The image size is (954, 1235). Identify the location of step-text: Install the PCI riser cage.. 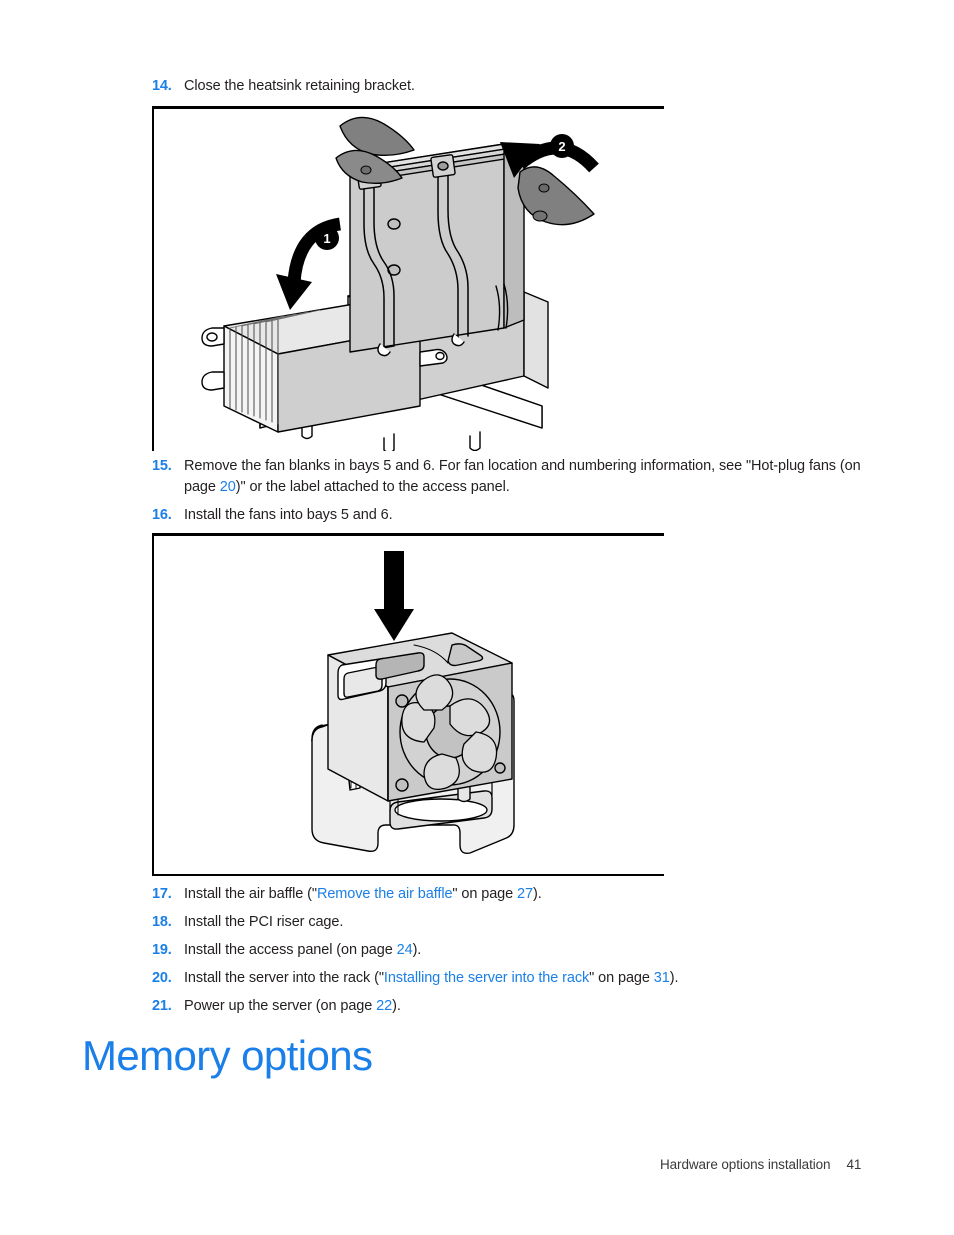
(264, 922).